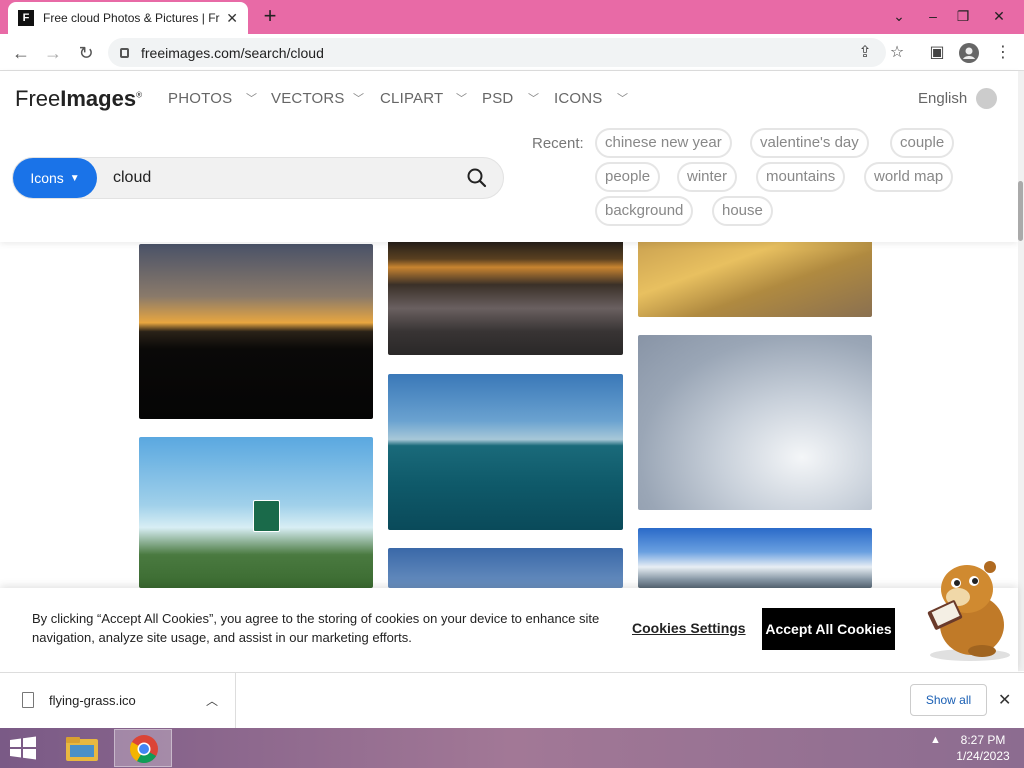  Describe the element at coordinates (755, 422) in the screenshot. I see `gallery-image-cloudy-sky` at that location.